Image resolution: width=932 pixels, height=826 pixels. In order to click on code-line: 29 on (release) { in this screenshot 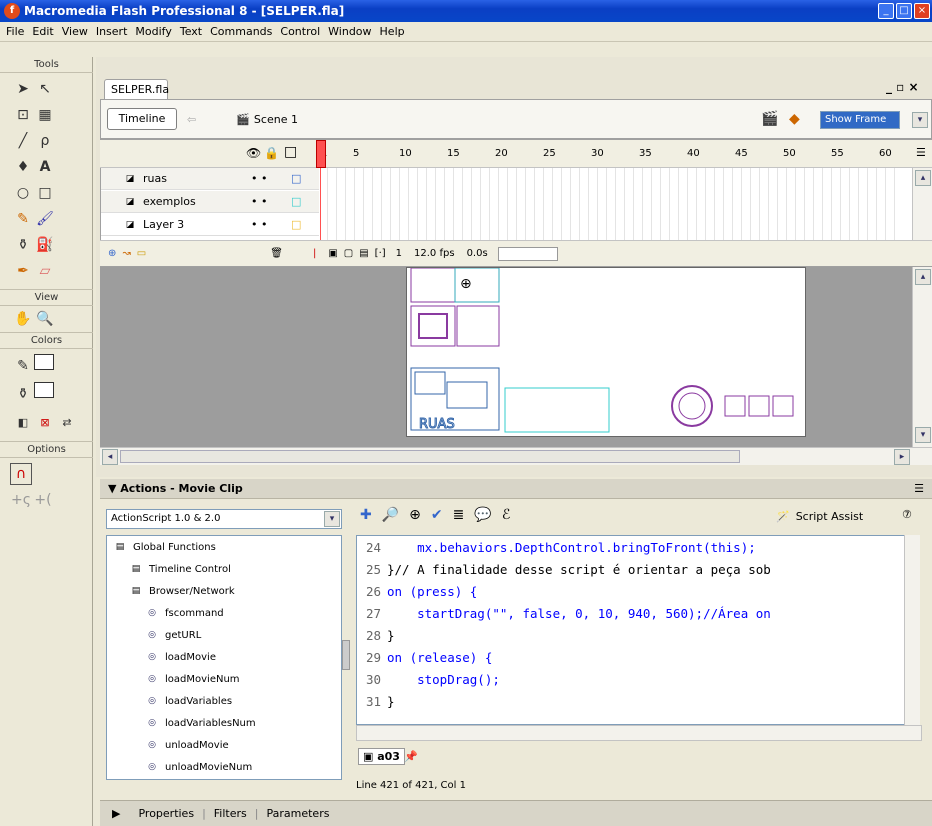, I will do `click(631, 657)`.